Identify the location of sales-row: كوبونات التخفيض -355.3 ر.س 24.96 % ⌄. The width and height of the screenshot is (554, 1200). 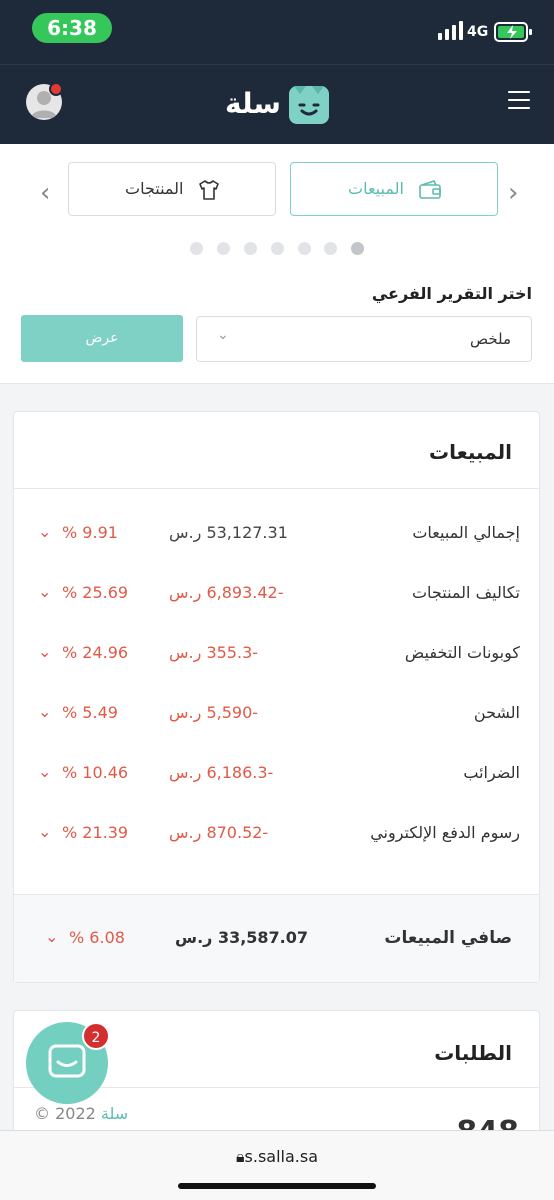
(276, 654).